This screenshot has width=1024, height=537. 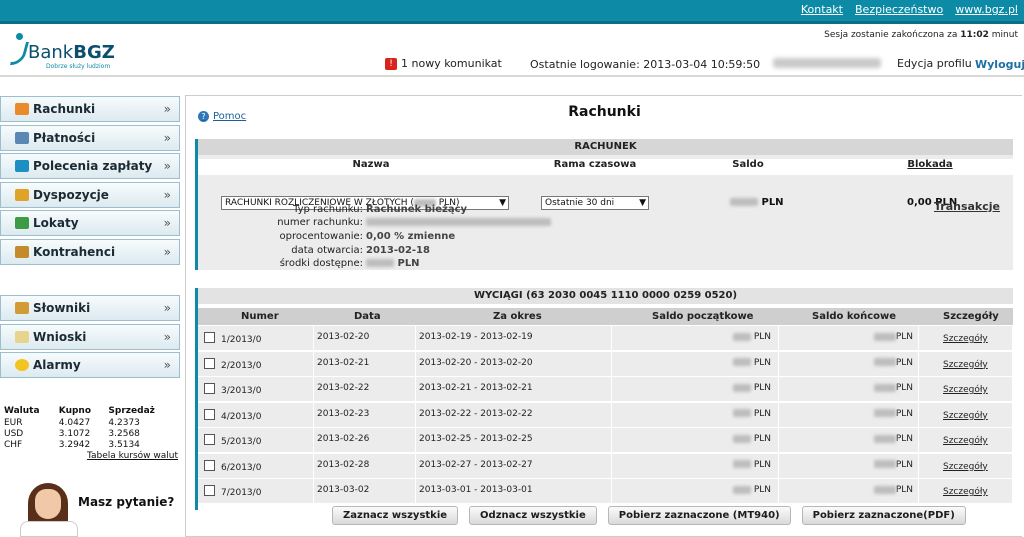 I want to click on rate-buy: 3.1072, so click(x=74, y=433).